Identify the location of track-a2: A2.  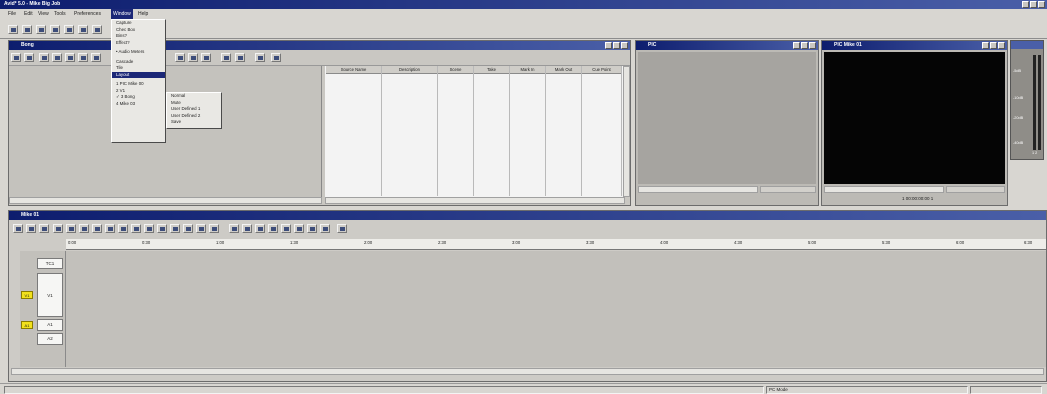
(50, 339).